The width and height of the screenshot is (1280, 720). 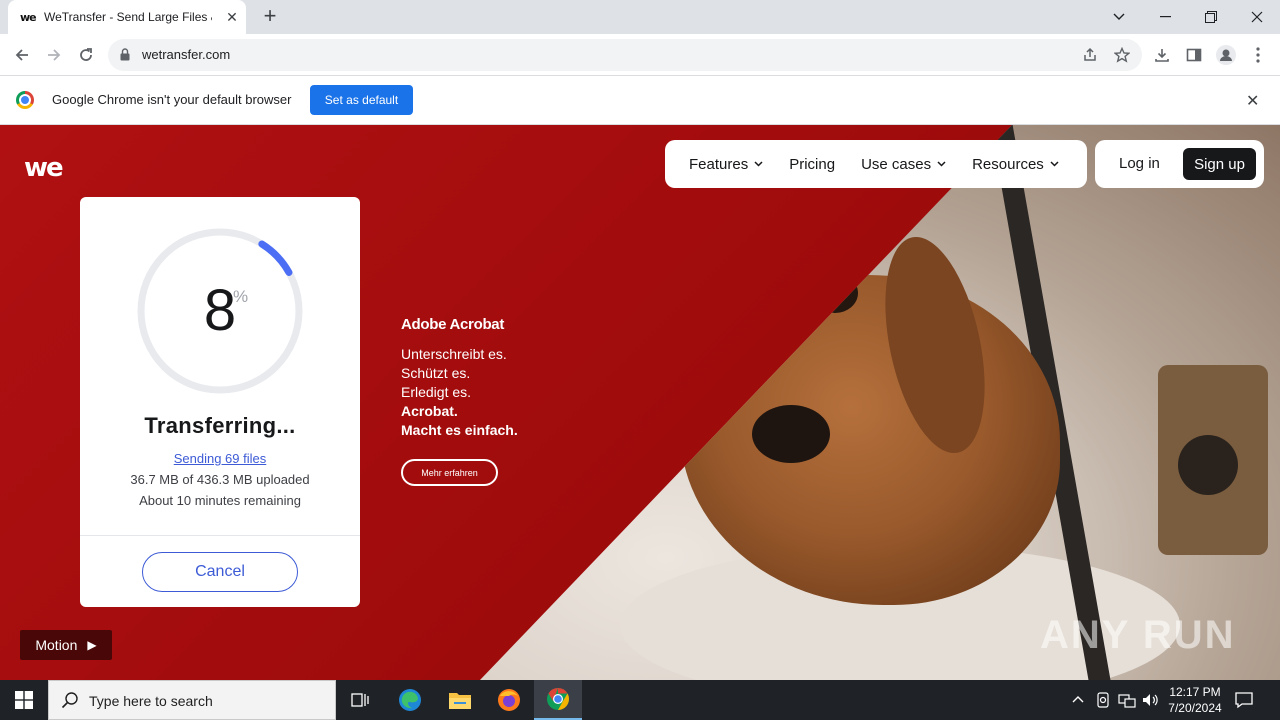 I want to click on menu-kebab-icon, so click(x=1258, y=55).